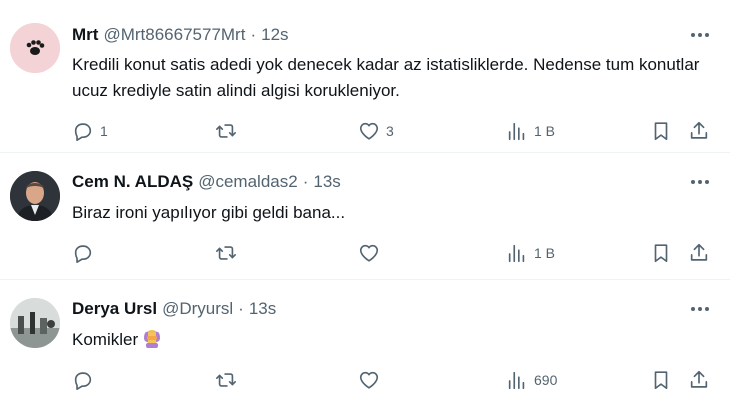 The width and height of the screenshot is (730, 420). What do you see at coordinates (114, 309) in the screenshot?
I see `display-name: Derya Ursl` at bounding box center [114, 309].